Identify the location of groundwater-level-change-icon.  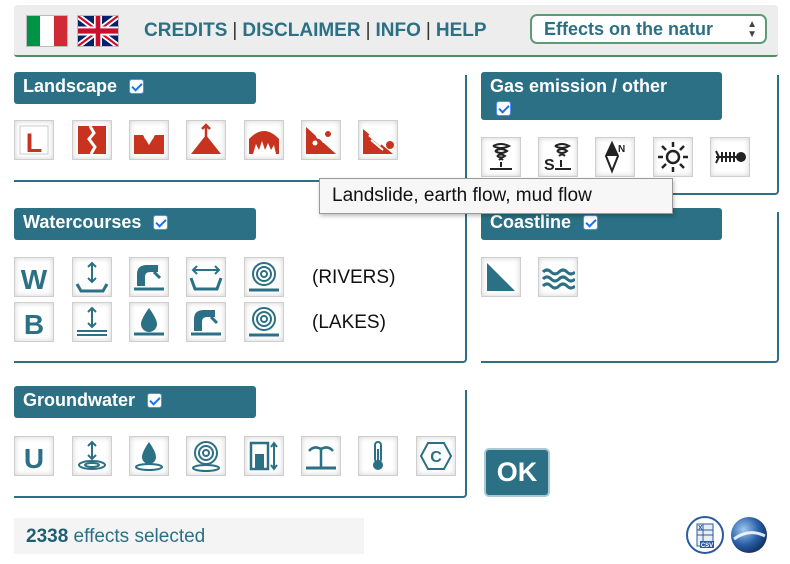
(92, 456).